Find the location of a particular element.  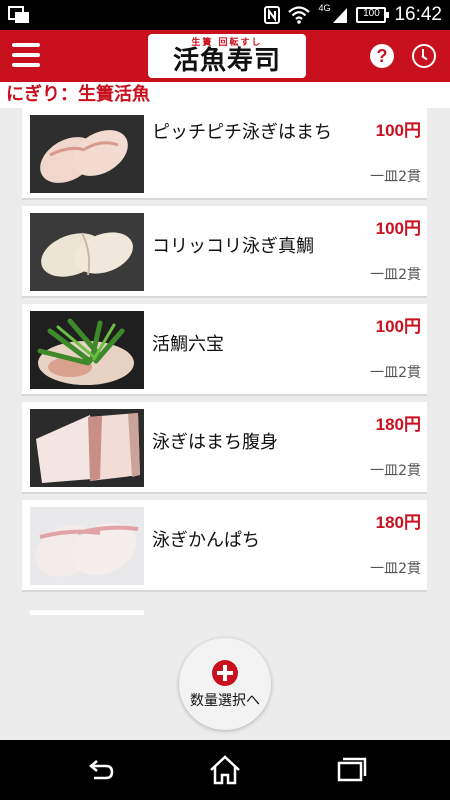

menu-item: 活鯛六宝 100円 一皿2貫 is located at coordinates (224, 350).